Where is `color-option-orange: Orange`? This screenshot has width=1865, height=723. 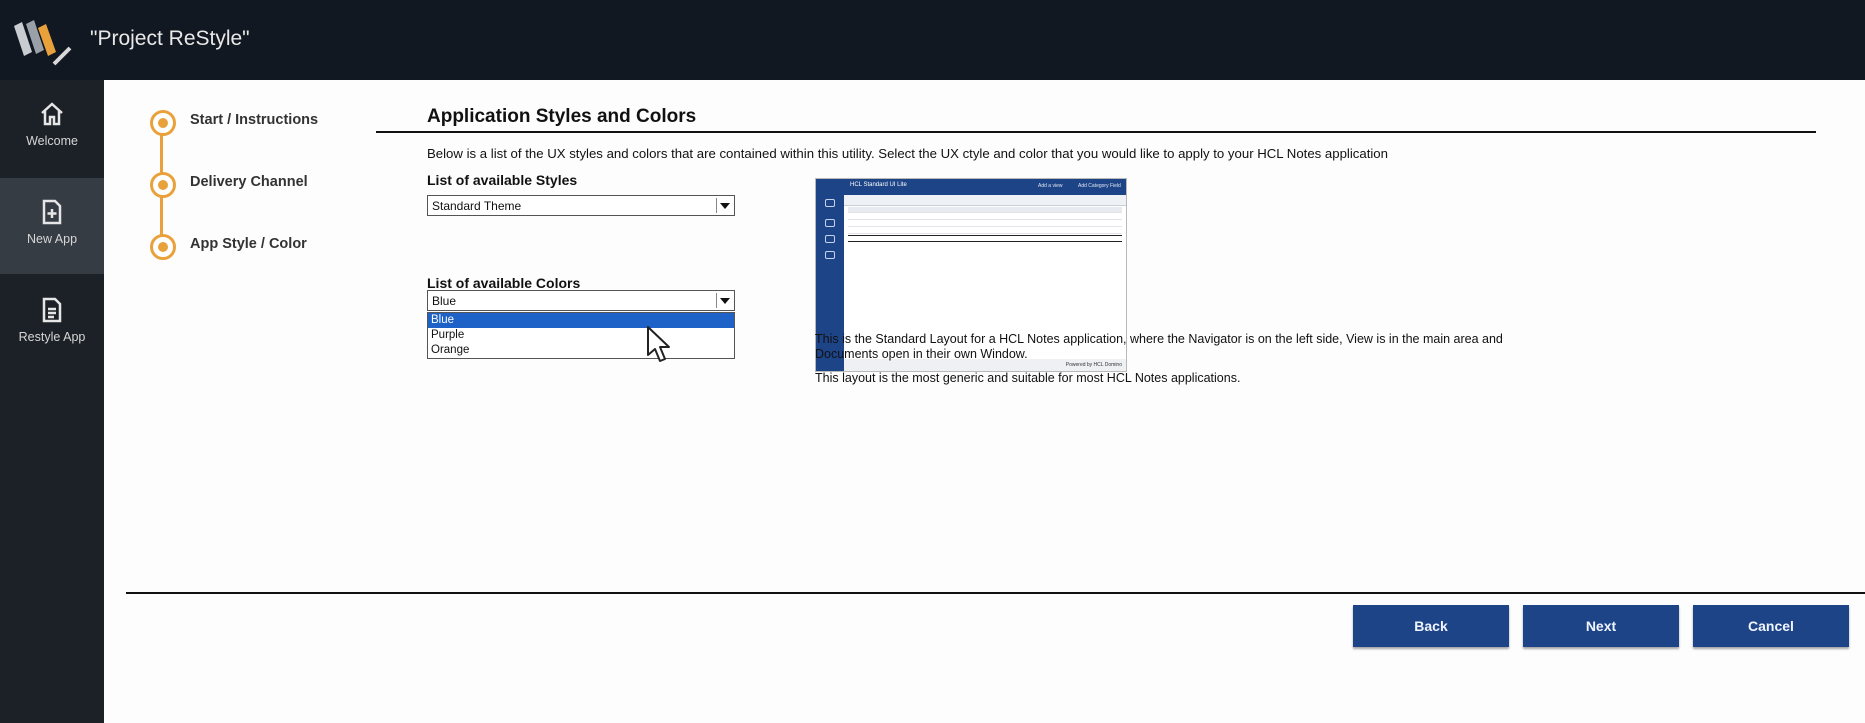 color-option-orange: Orange is located at coordinates (581, 350).